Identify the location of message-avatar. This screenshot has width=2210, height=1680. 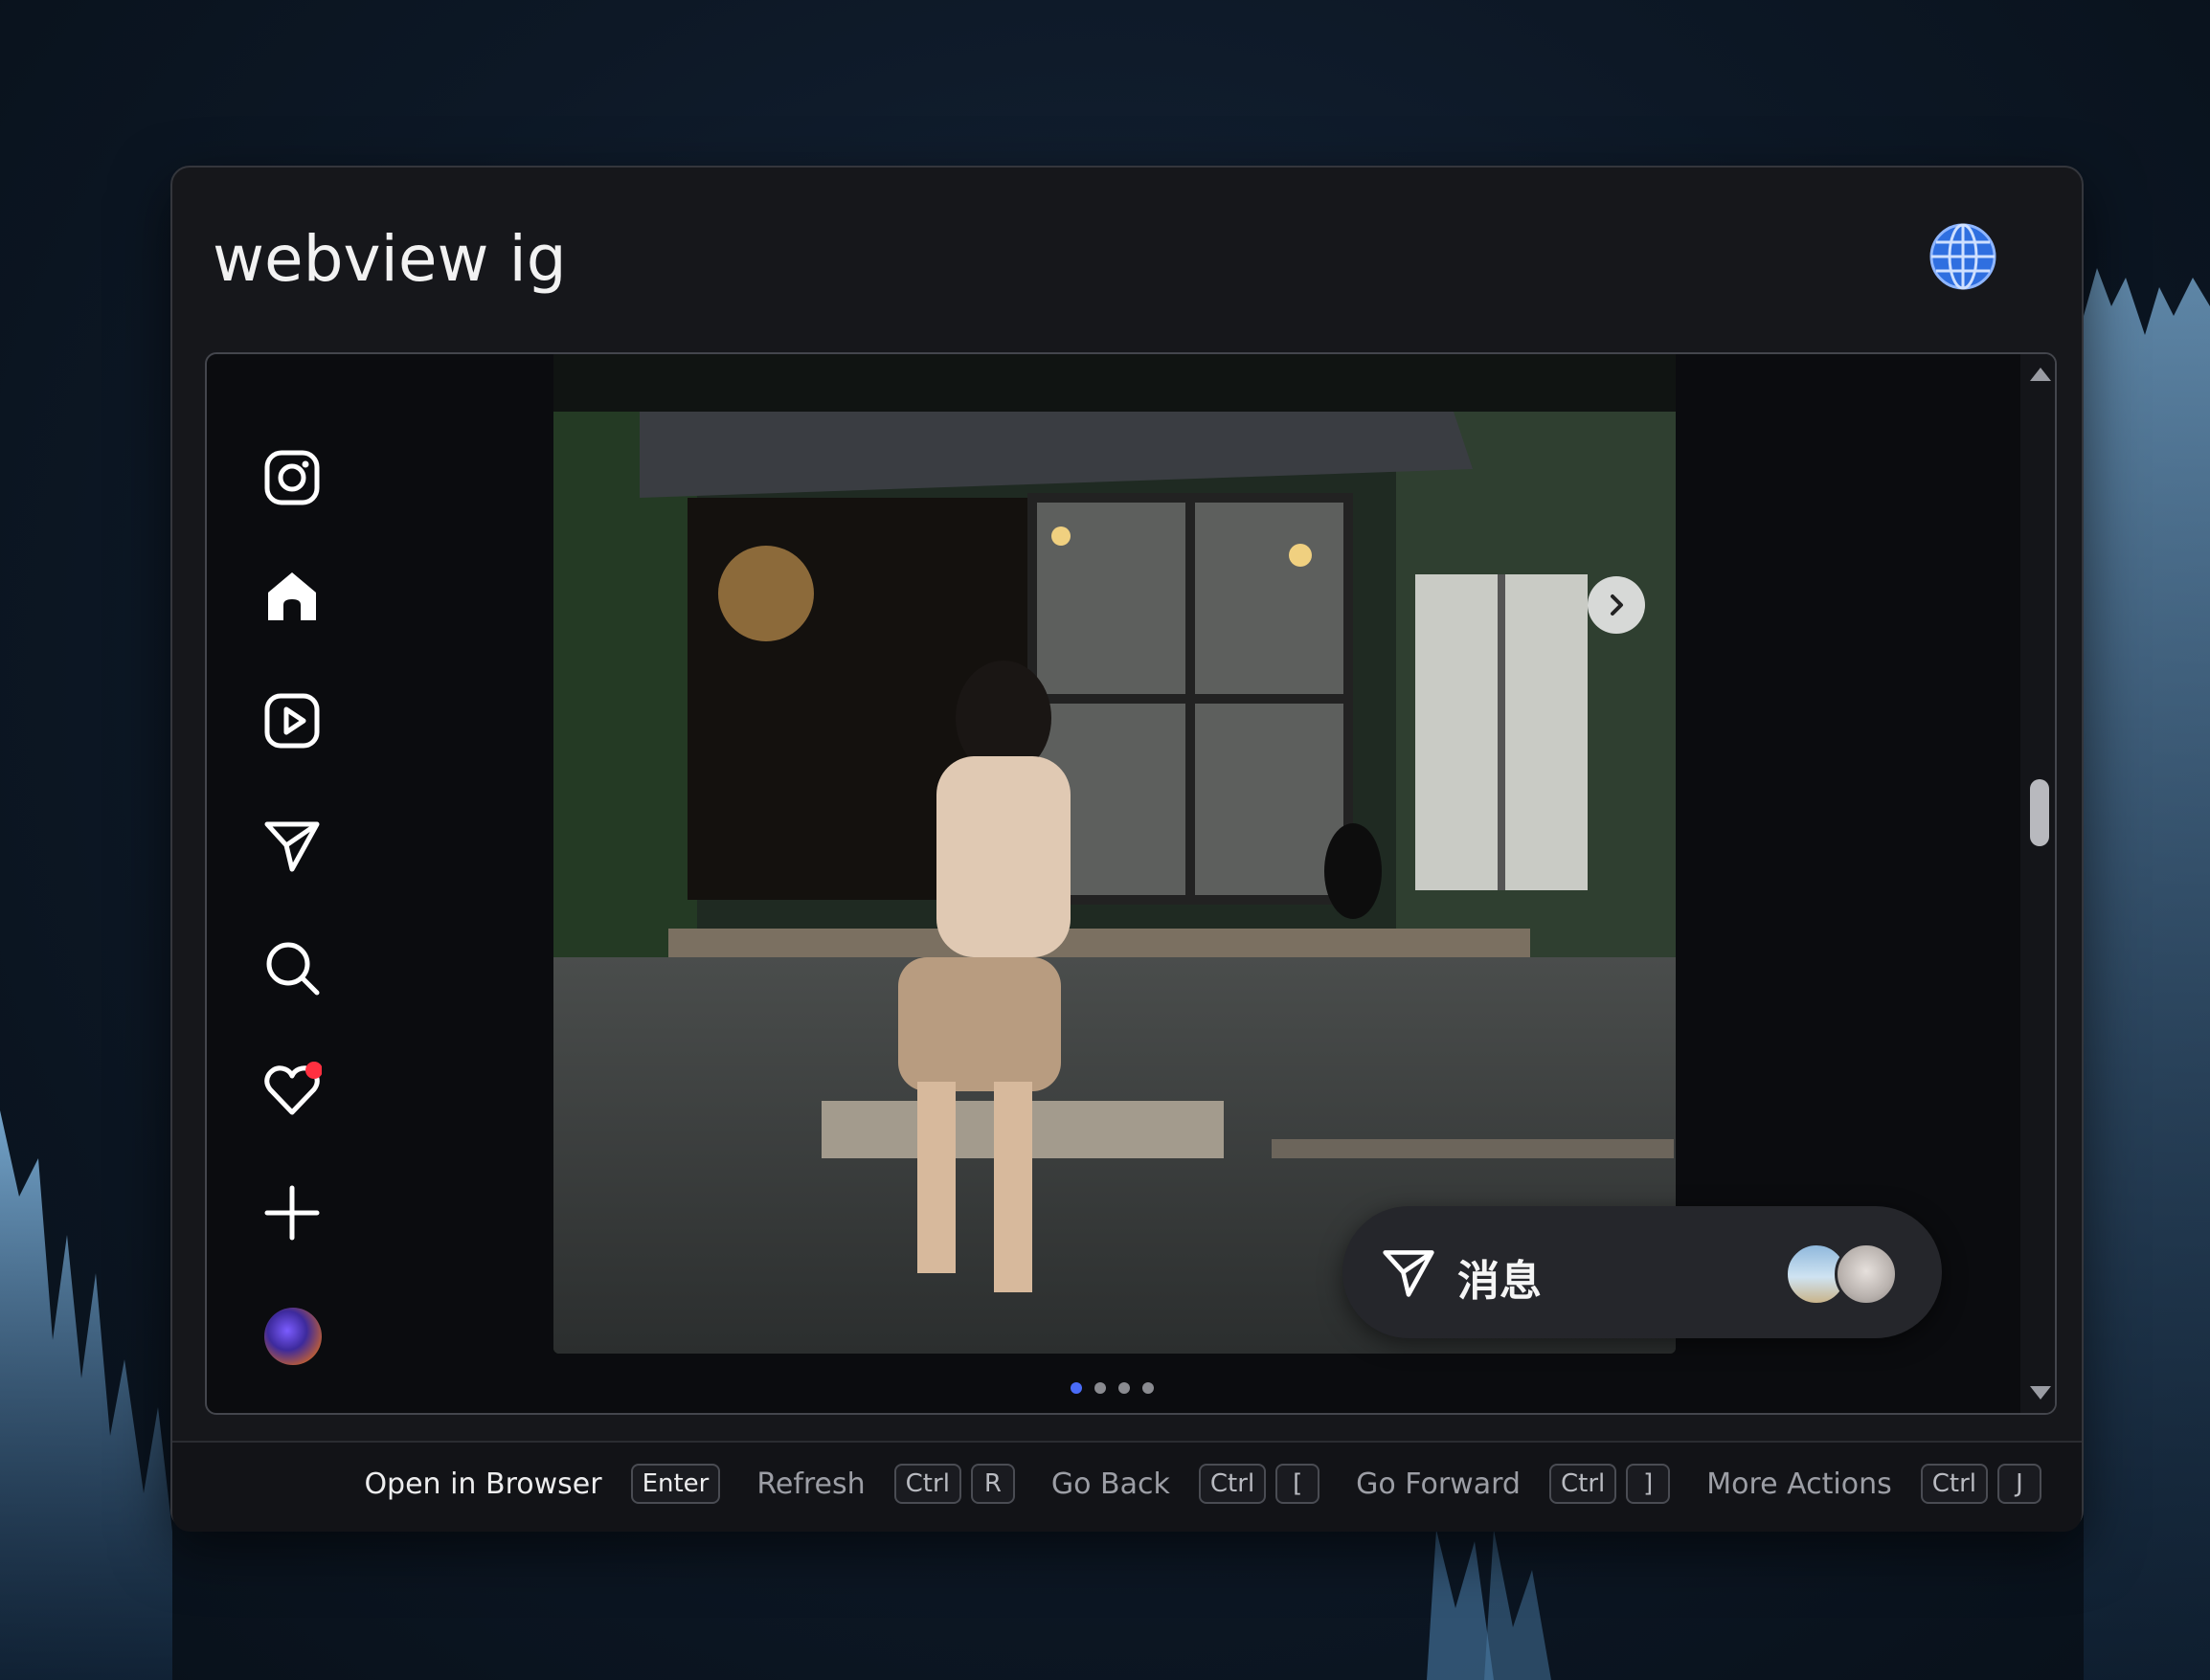
(1867, 1275).